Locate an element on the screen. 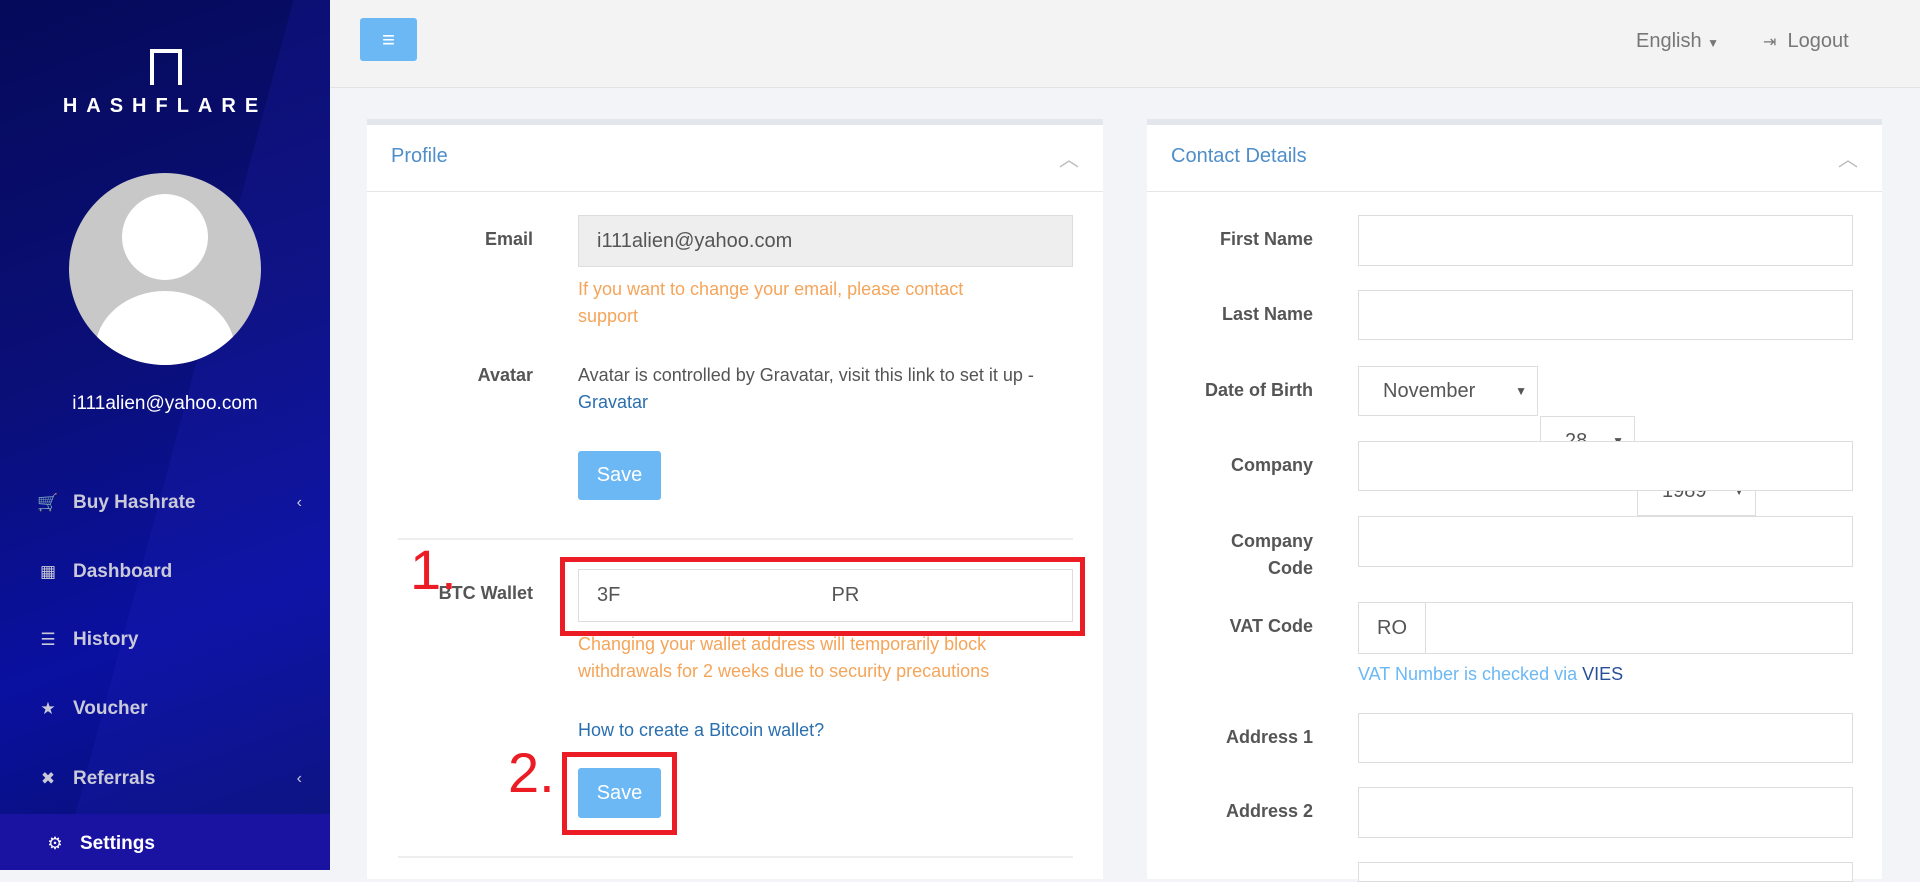  sidebar-item-label: Dashboard is located at coordinates (123, 571).